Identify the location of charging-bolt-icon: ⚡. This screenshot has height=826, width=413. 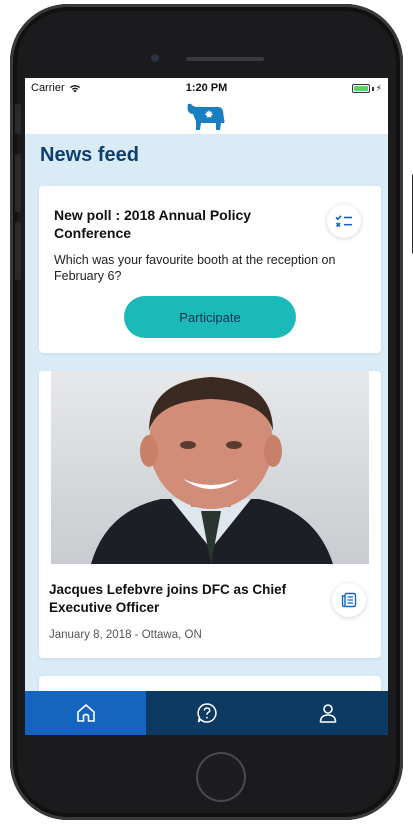
(378, 88).